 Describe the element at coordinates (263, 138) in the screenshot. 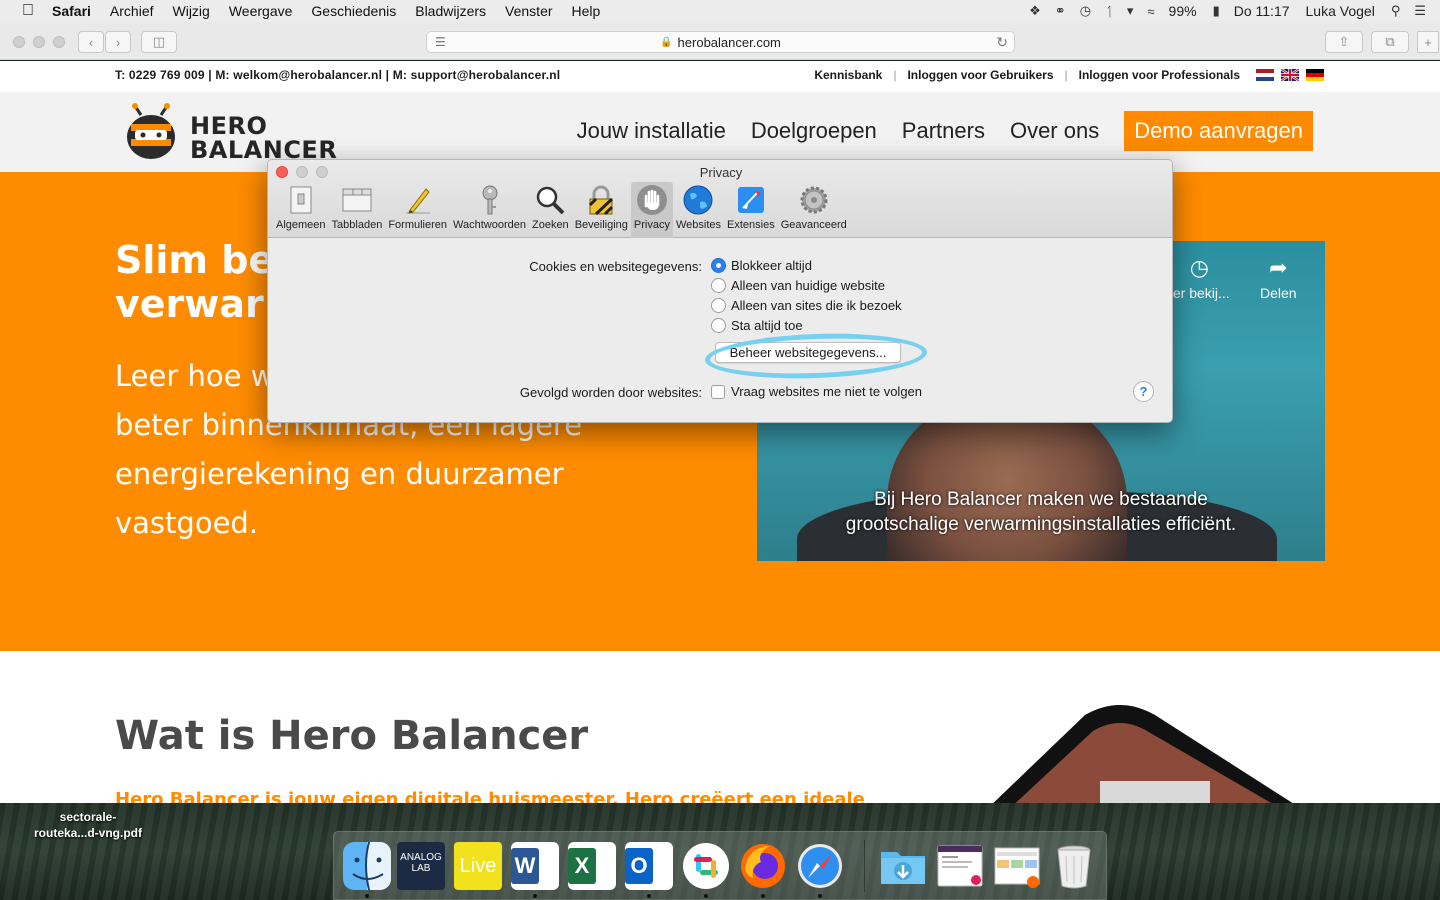

I see `site-logo: HERO BALANCER` at that location.